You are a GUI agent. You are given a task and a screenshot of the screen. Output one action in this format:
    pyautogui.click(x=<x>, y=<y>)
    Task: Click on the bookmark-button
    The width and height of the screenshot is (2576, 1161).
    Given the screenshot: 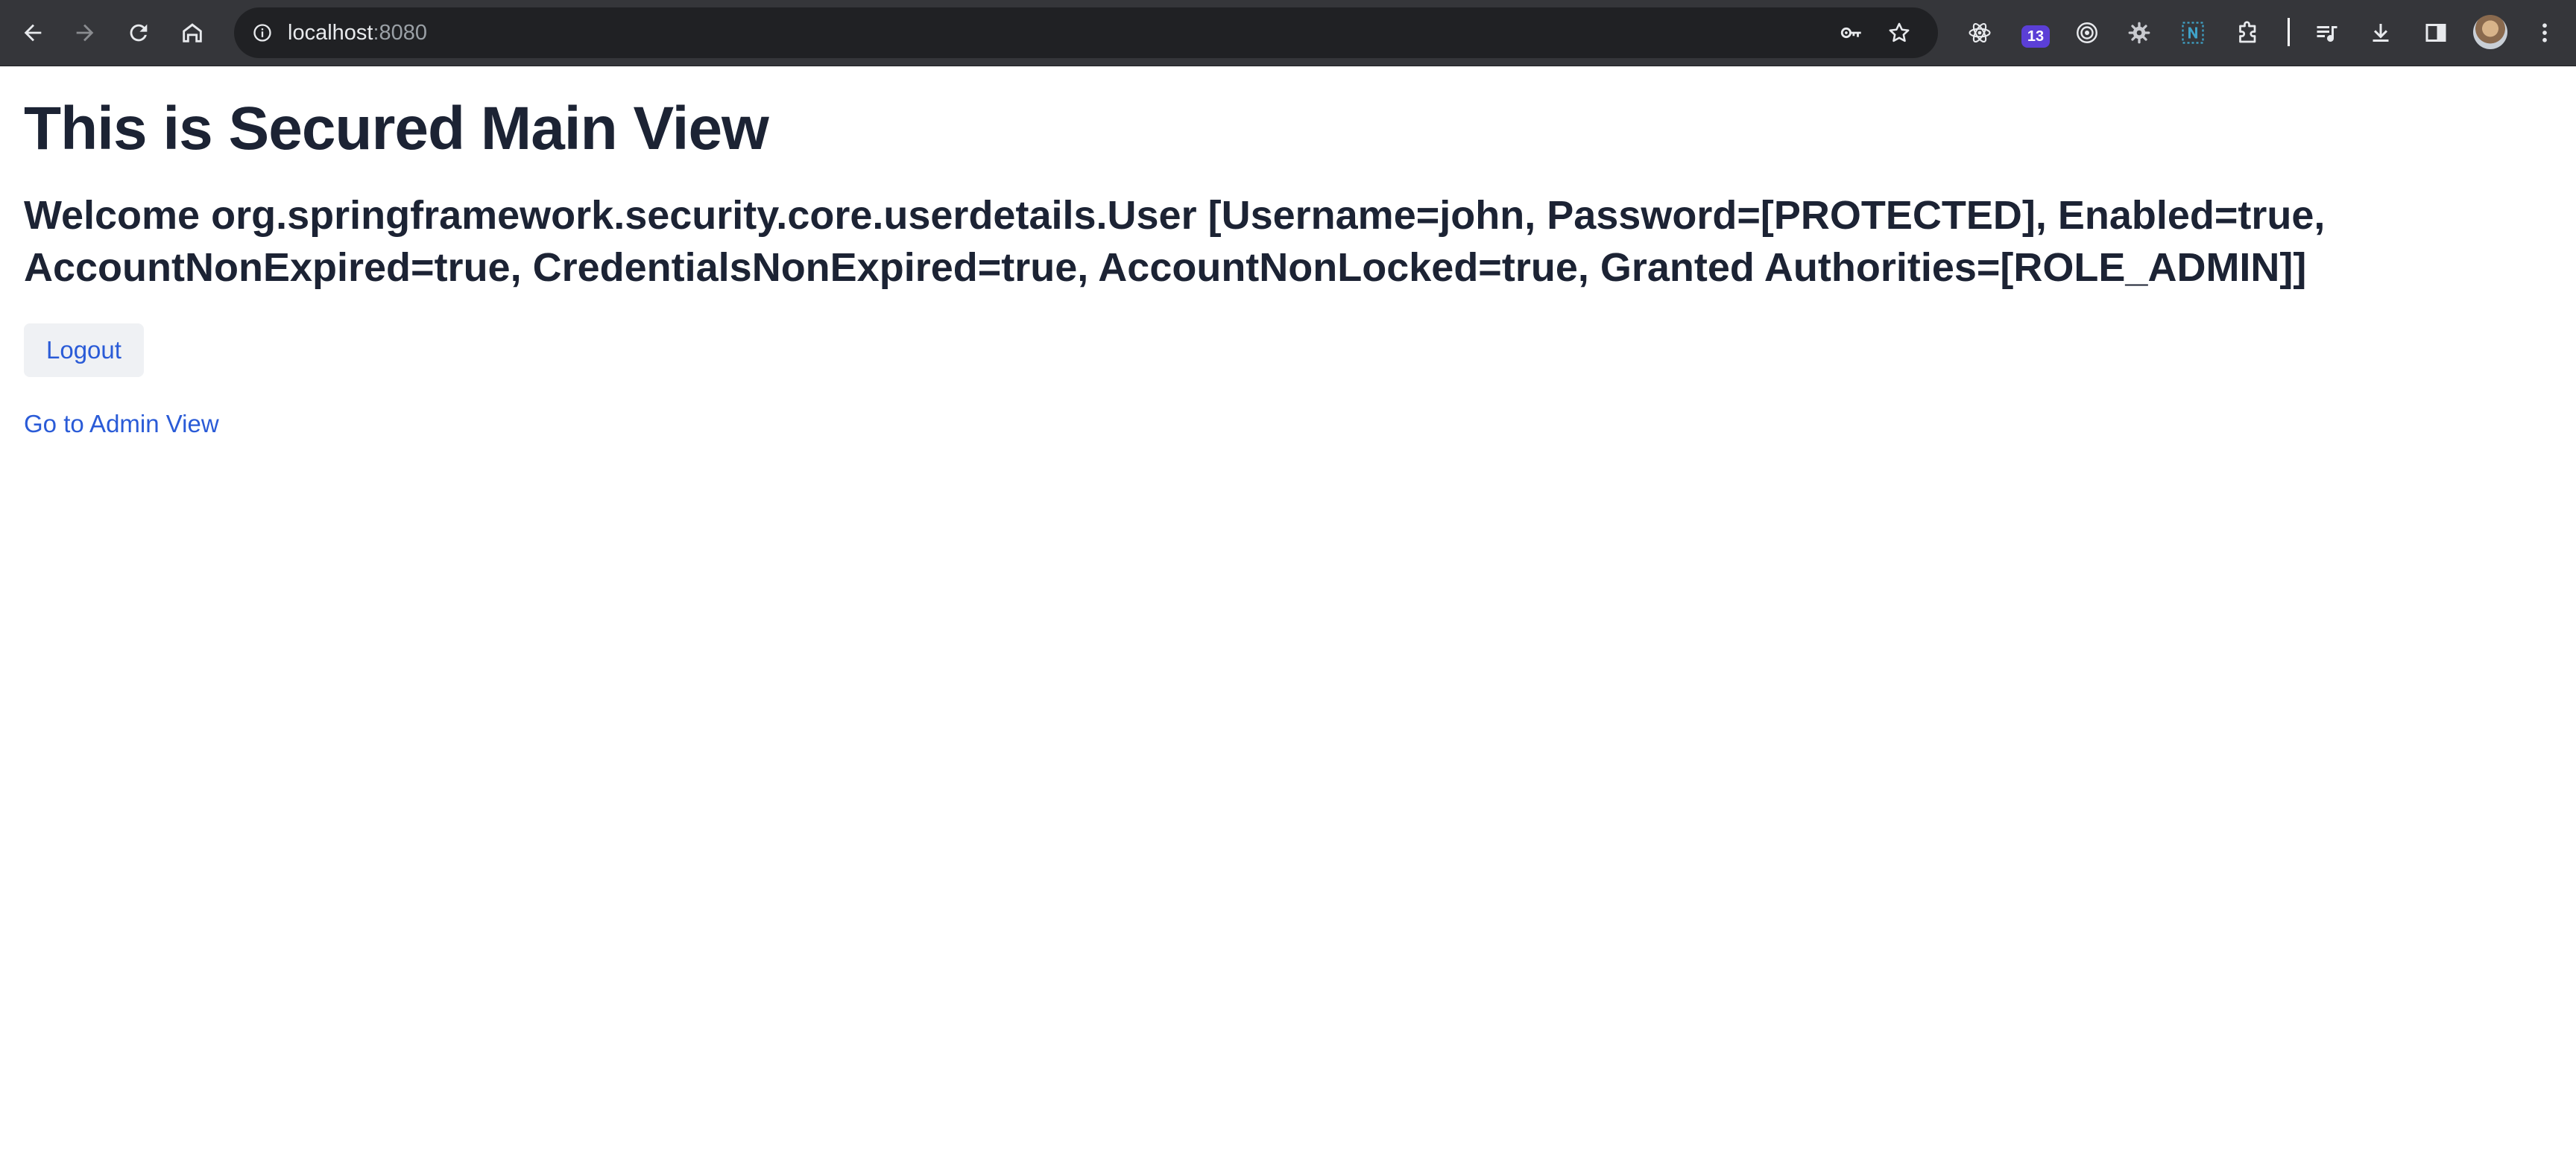 What is the action you would take?
    pyautogui.click(x=1899, y=32)
    